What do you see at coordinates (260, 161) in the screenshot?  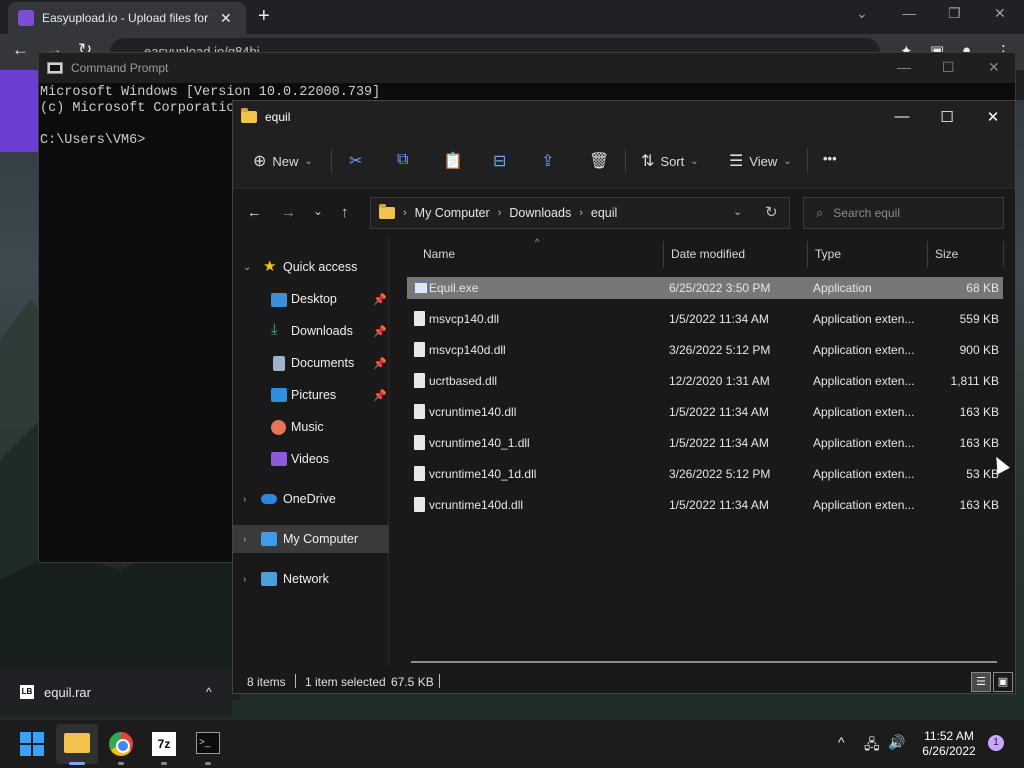 I see `plus-circle-icon: ⊕` at bounding box center [260, 161].